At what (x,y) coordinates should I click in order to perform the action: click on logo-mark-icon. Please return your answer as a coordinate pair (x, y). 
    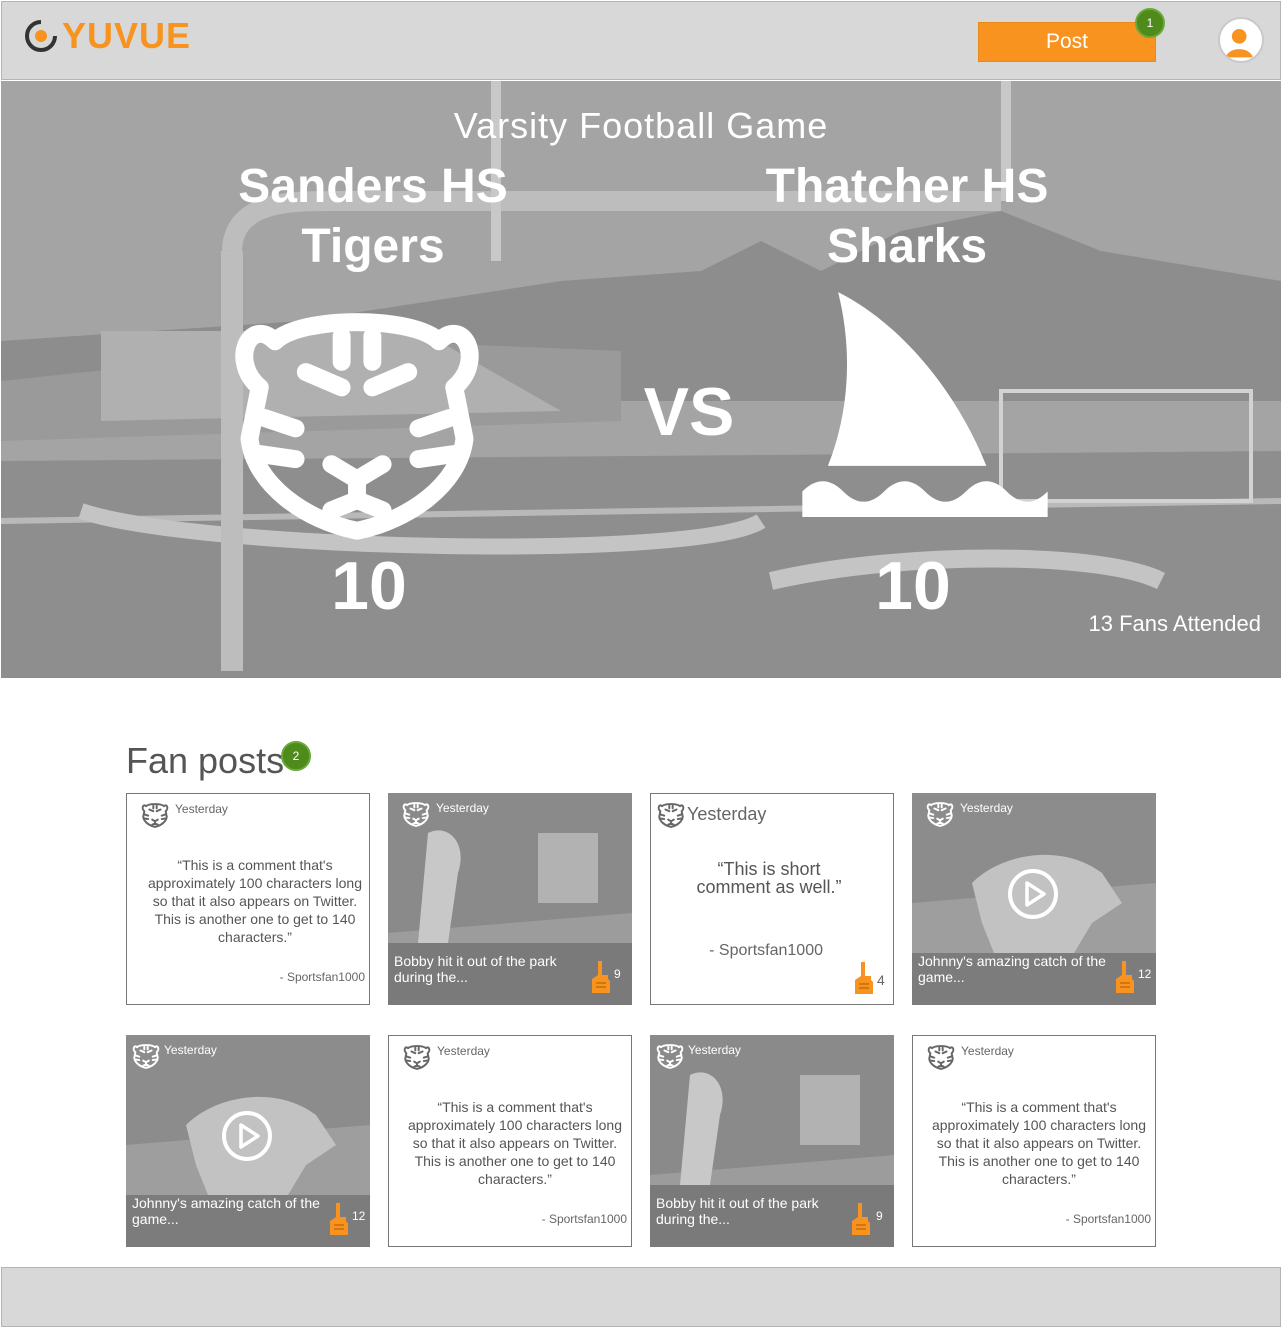
    Looking at the image, I should click on (41, 36).